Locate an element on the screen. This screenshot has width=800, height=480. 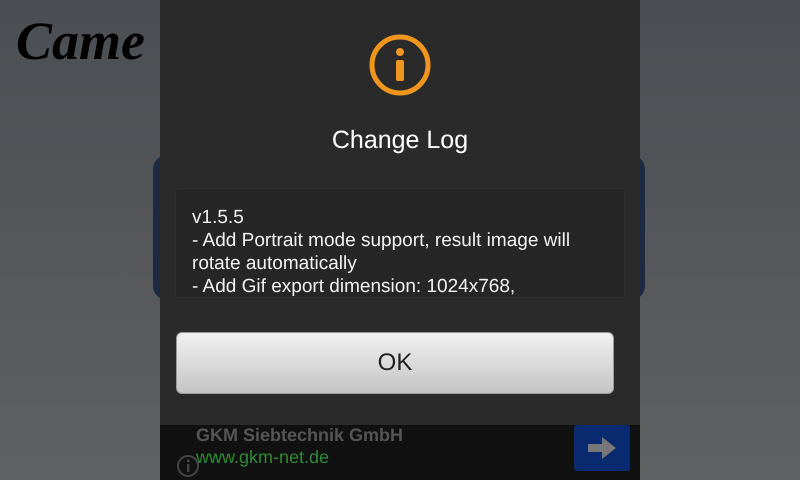
ad-url: www.gkm-net.de is located at coordinates (263, 457).